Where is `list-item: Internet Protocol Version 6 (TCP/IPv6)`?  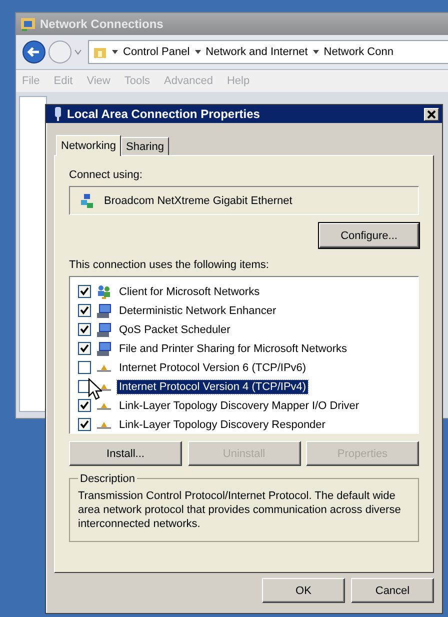
list-item: Internet Protocol Version 6 (TCP/IPv6) is located at coordinates (212, 367).